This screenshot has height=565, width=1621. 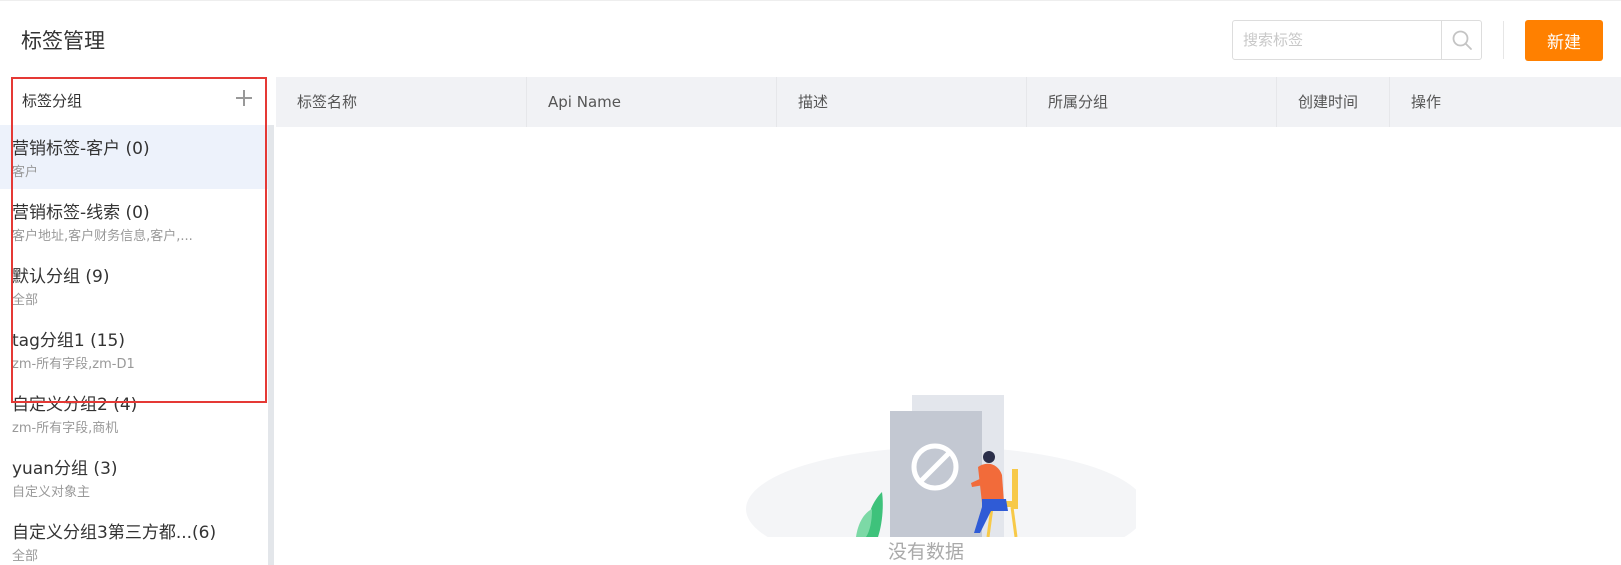 I want to click on group-name: 营销标签-线索 (0), so click(x=81, y=213).